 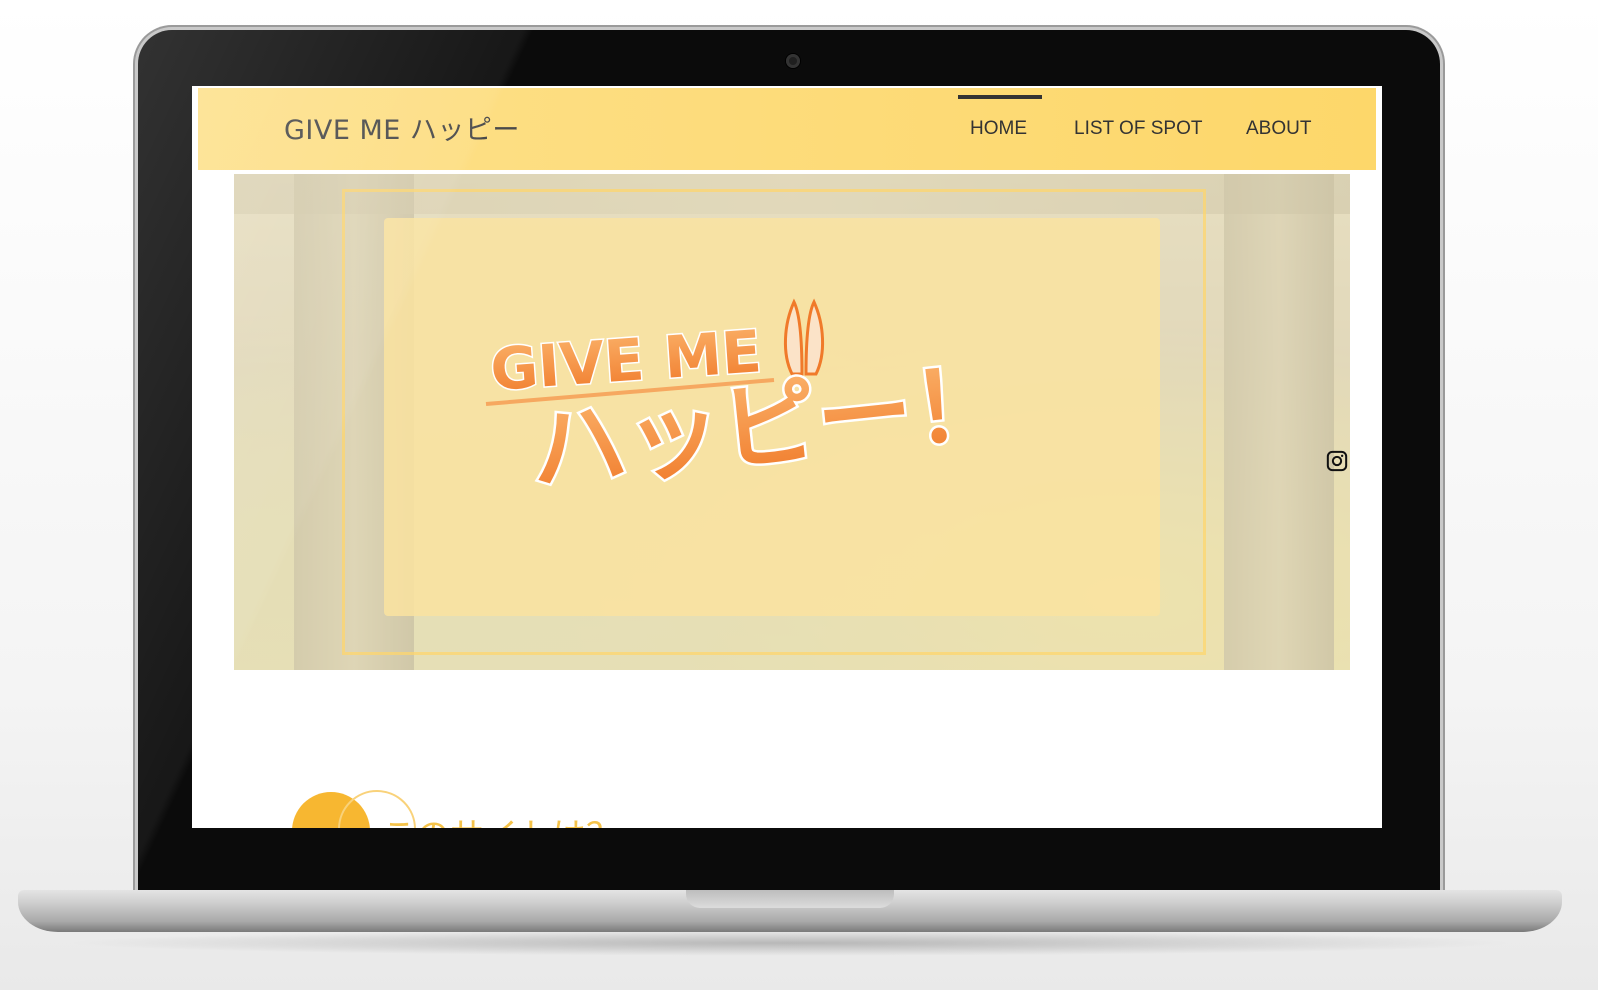 I want to click on webcam-icon, so click(x=793, y=61).